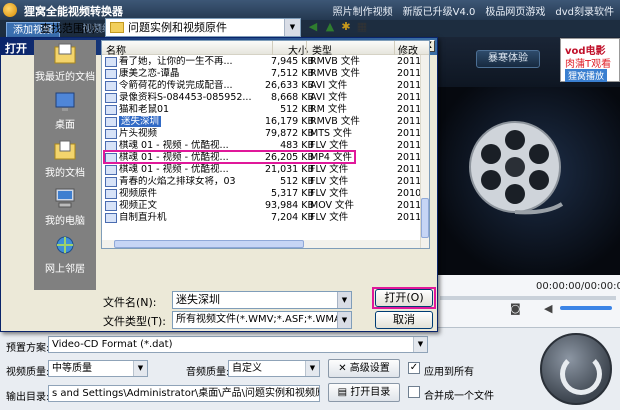 The height and width of the screenshot is (410, 620). What do you see at coordinates (117, 27) in the screenshot?
I see `folder-icon` at bounding box center [117, 27].